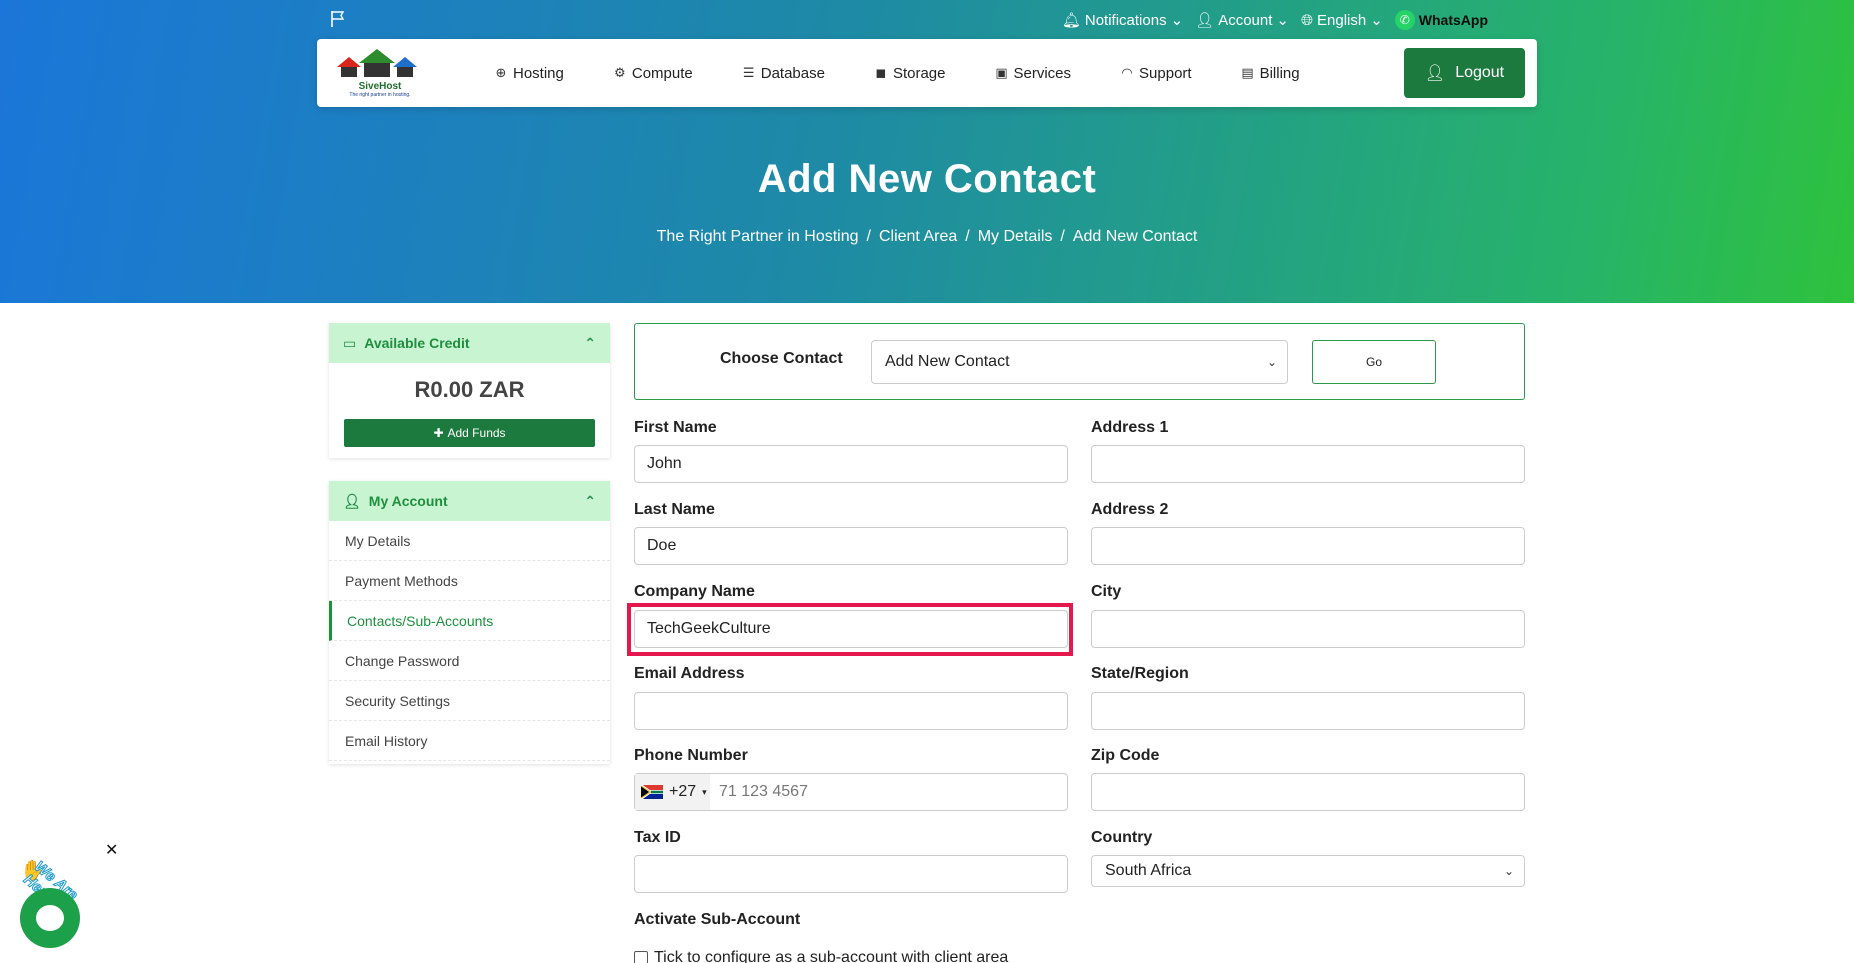 Image resolution: width=1854 pixels, height=963 pixels. Describe the element at coordinates (1001, 72) in the screenshot. I see `gift-icon: ▣` at that location.